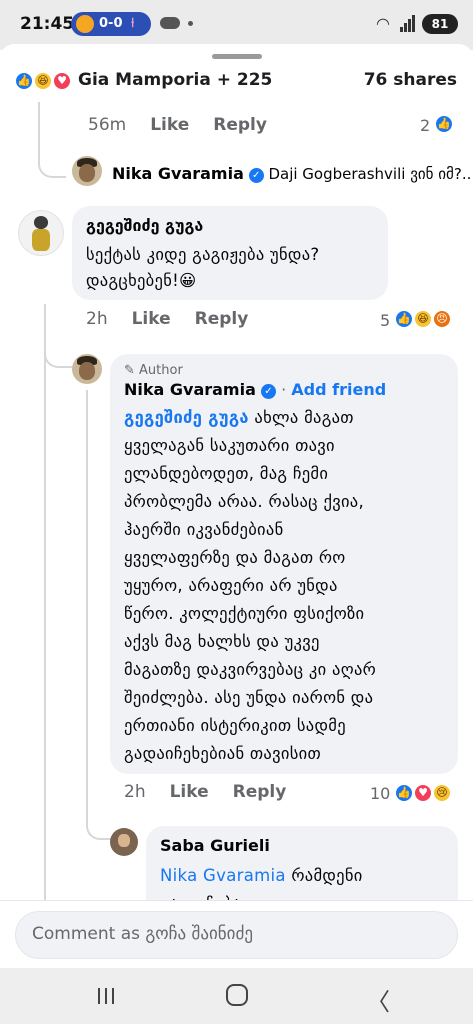  Describe the element at coordinates (244, 613) in the screenshot. I see `comment-line: წერო. კოლექტიური ფსიქოზი` at that location.